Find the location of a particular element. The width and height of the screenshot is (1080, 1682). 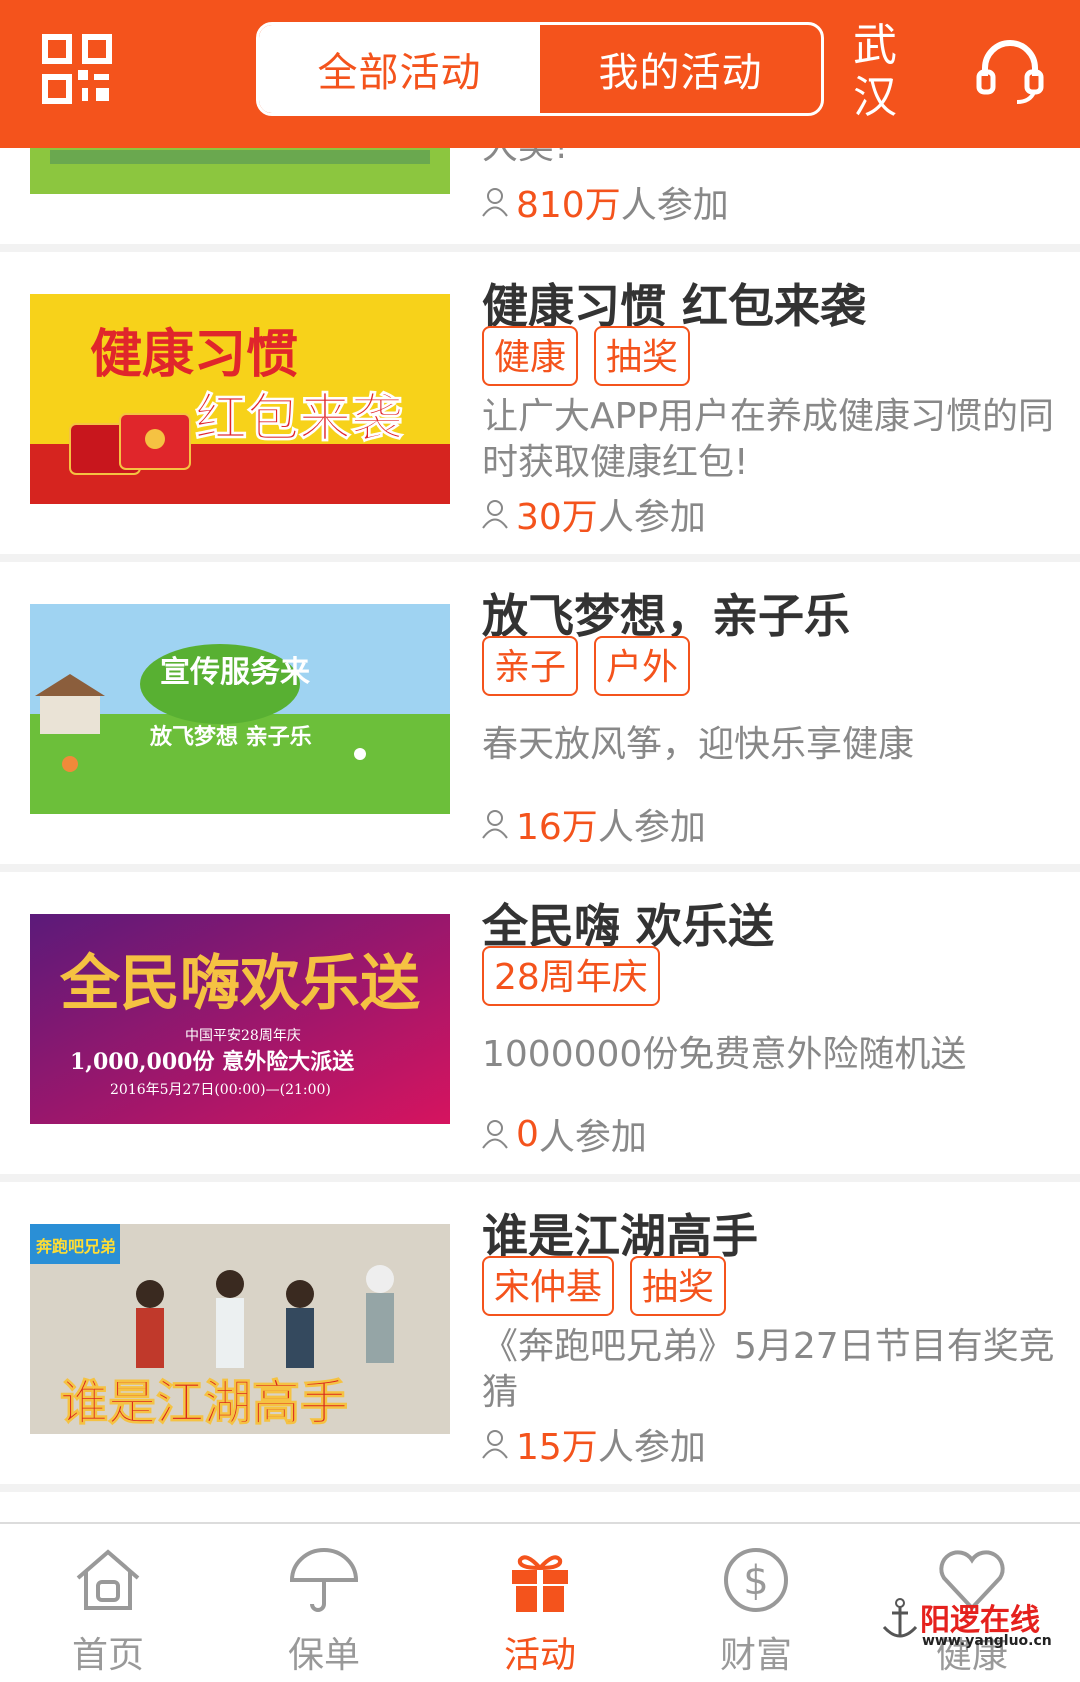

activity-card-next is located at coordinates (540, 1507).